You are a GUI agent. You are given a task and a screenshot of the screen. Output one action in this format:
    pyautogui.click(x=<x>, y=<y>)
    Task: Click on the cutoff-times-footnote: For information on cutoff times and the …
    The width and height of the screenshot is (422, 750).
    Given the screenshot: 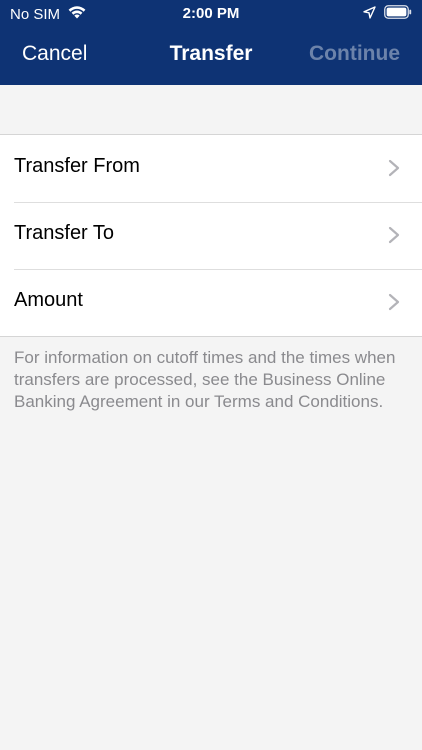 What is the action you would take?
    pyautogui.click(x=205, y=379)
    